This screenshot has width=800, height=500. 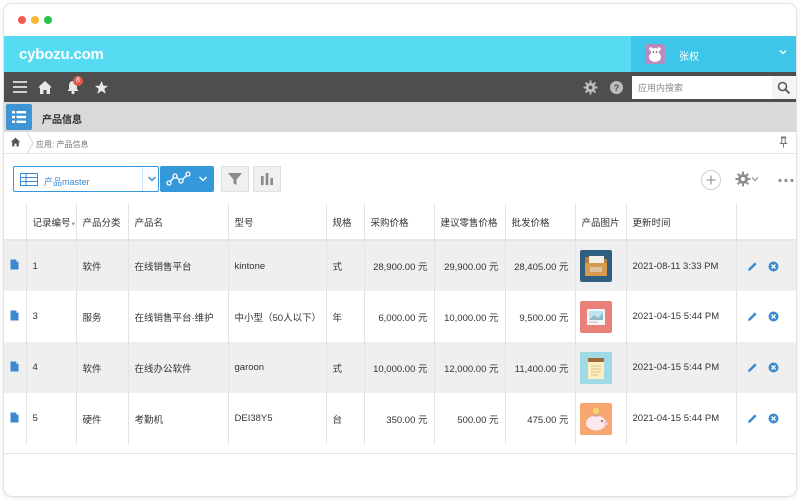 What do you see at coordinates (15, 143) in the screenshot?
I see `breadcrumb-home-icon` at bounding box center [15, 143].